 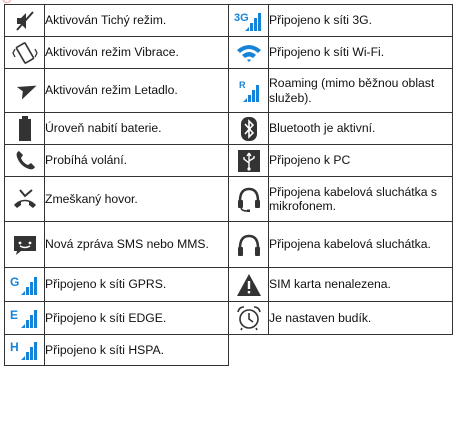 What do you see at coordinates (248, 244) in the screenshot?
I see `headphones-icon` at bounding box center [248, 244].